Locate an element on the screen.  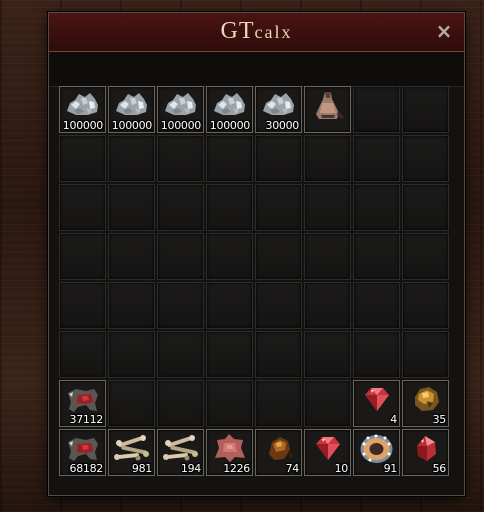
item-quantity: 981 is located at coordinates (141, 468).